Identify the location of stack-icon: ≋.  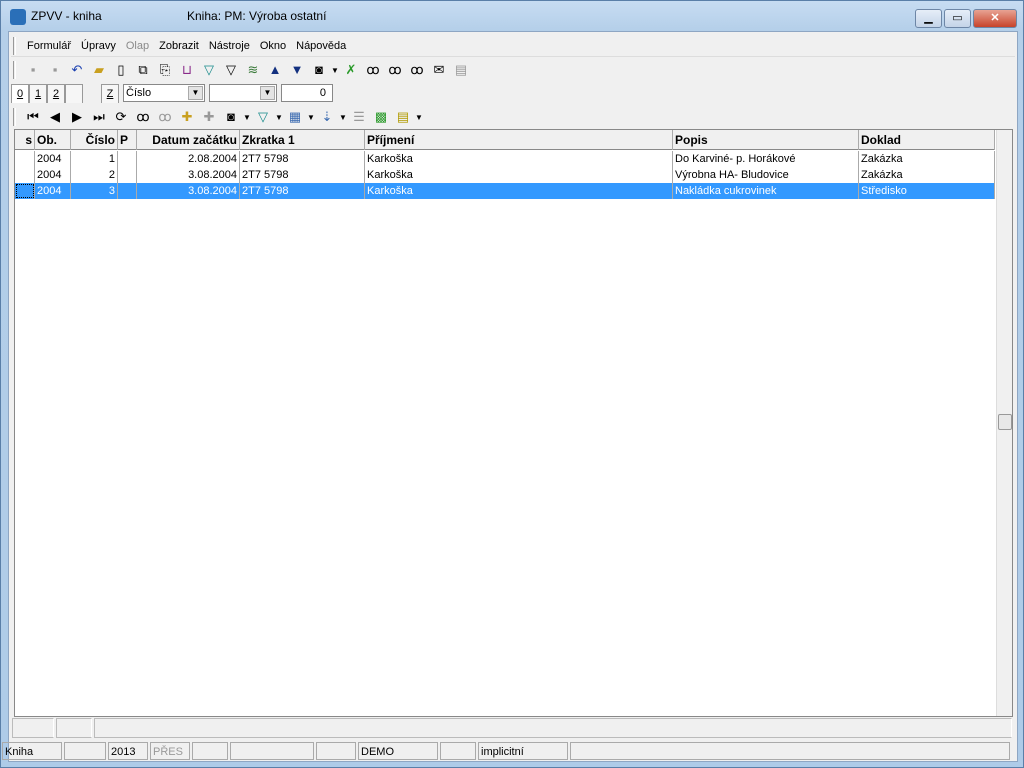
(253, 70).